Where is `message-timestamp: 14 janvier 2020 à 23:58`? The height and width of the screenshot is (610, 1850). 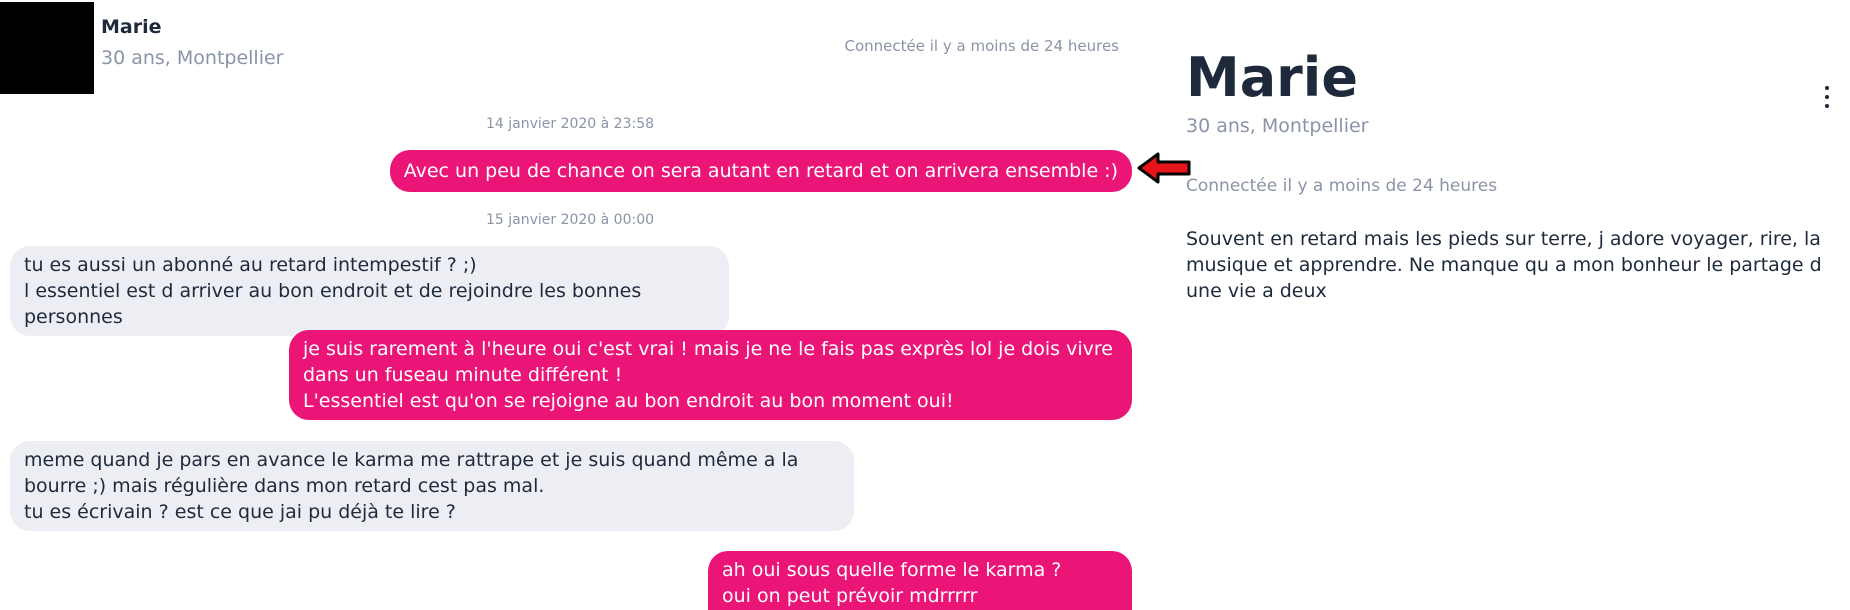 message-timestamp: 14 janvier 2020 à 23:58 is located at coordinates (570, 124).